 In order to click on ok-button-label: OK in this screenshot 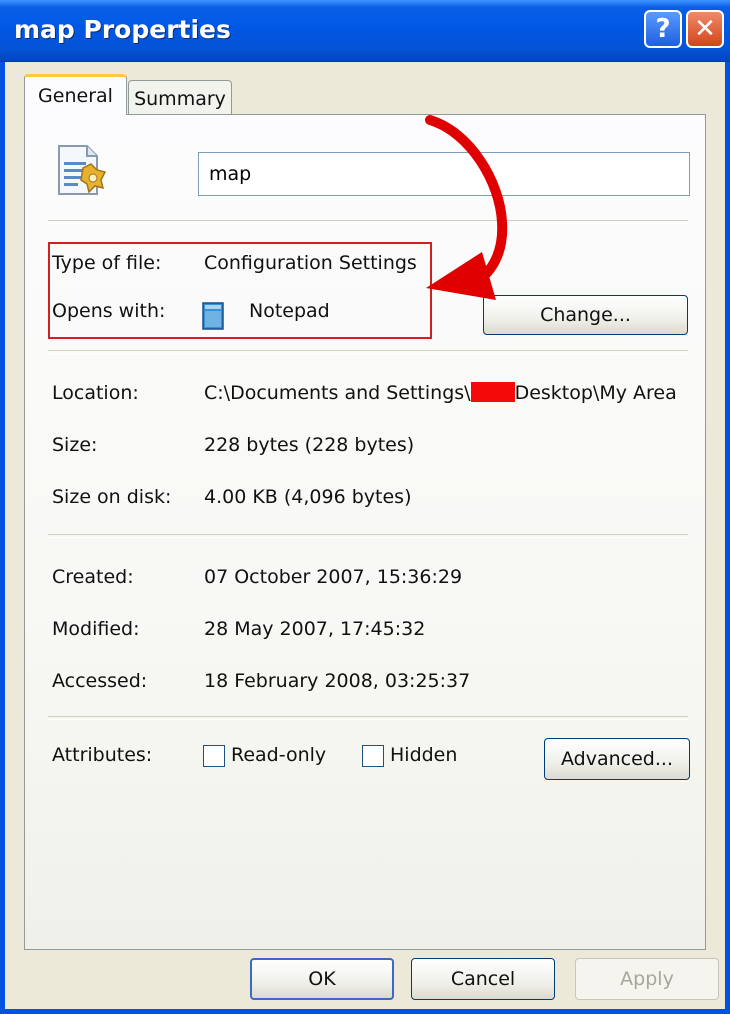, I will do `click(322, 979)`.